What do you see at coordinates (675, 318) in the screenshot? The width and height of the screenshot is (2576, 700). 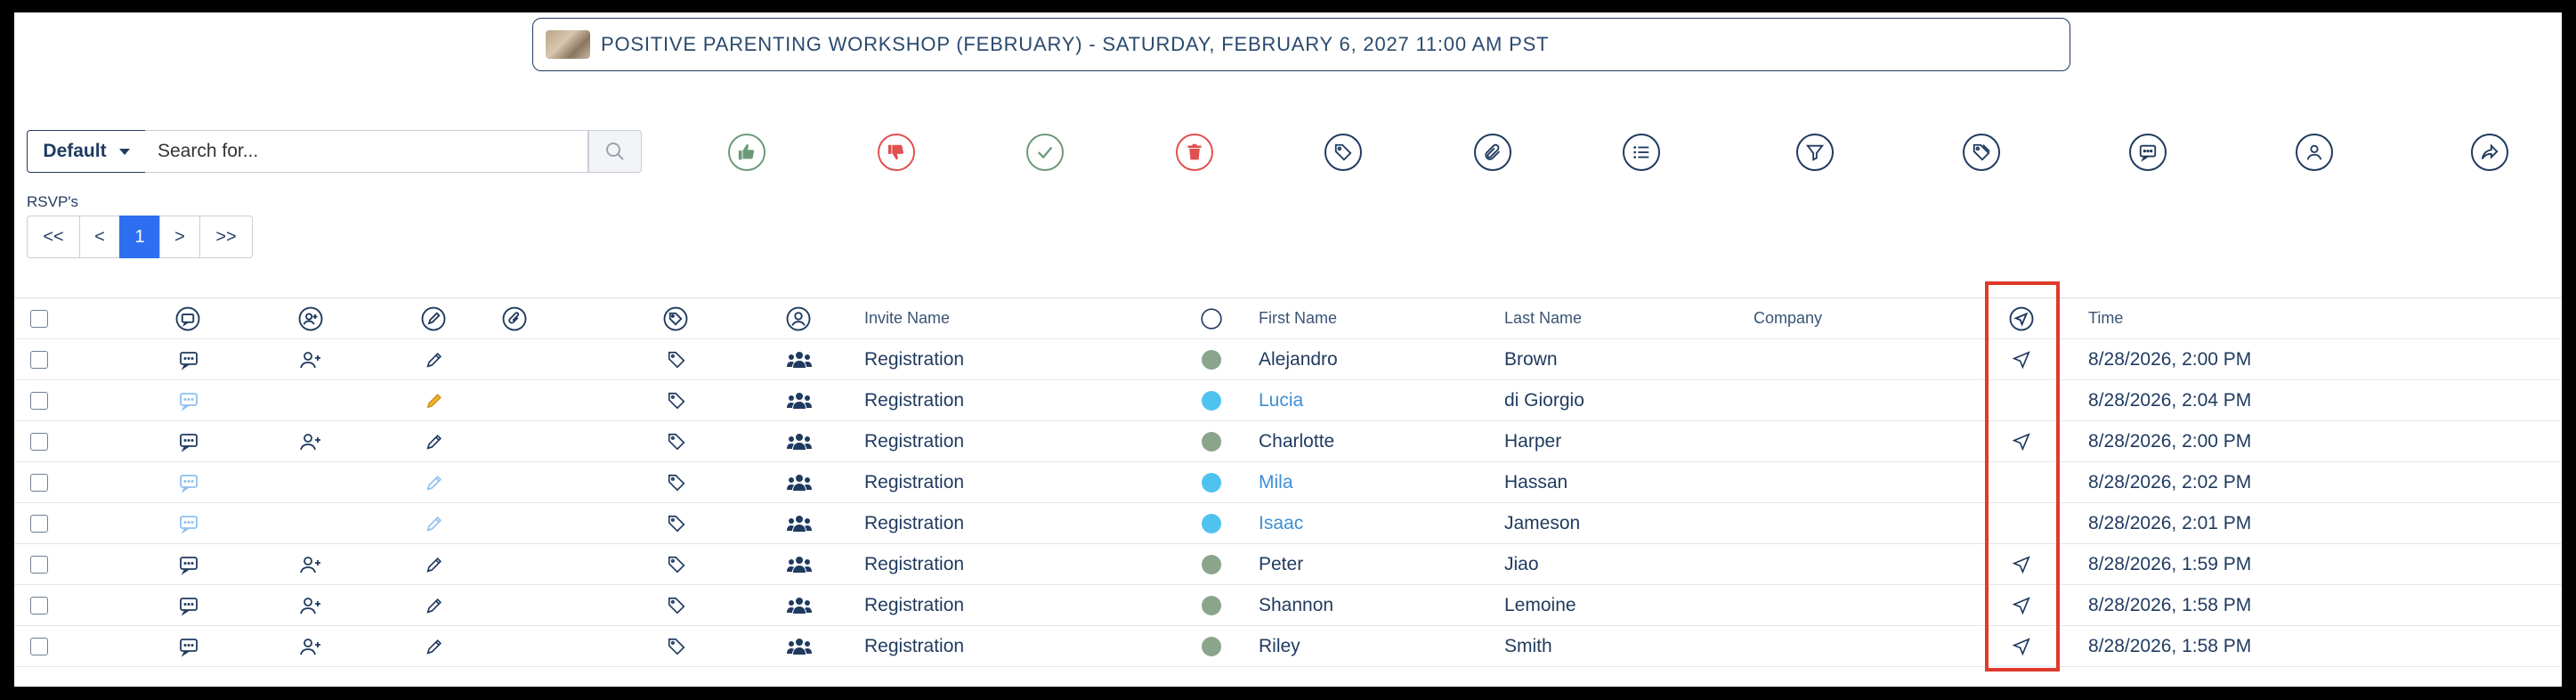 I see `tag-column-icon` at bounding box center [675, 318].